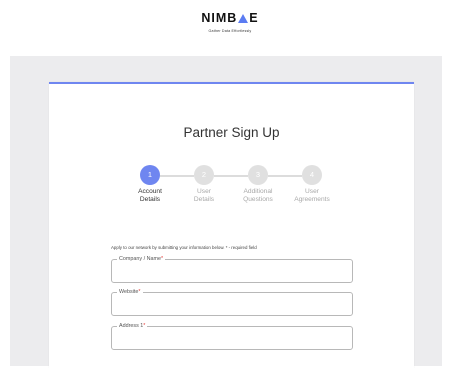 Image resolution: width=460 pixels, height=368 pixels. What do you see at coordinates (232, 269) in the screenshot?
I see `company-name-field: Company / Name*` at bounding box center [232, 269].